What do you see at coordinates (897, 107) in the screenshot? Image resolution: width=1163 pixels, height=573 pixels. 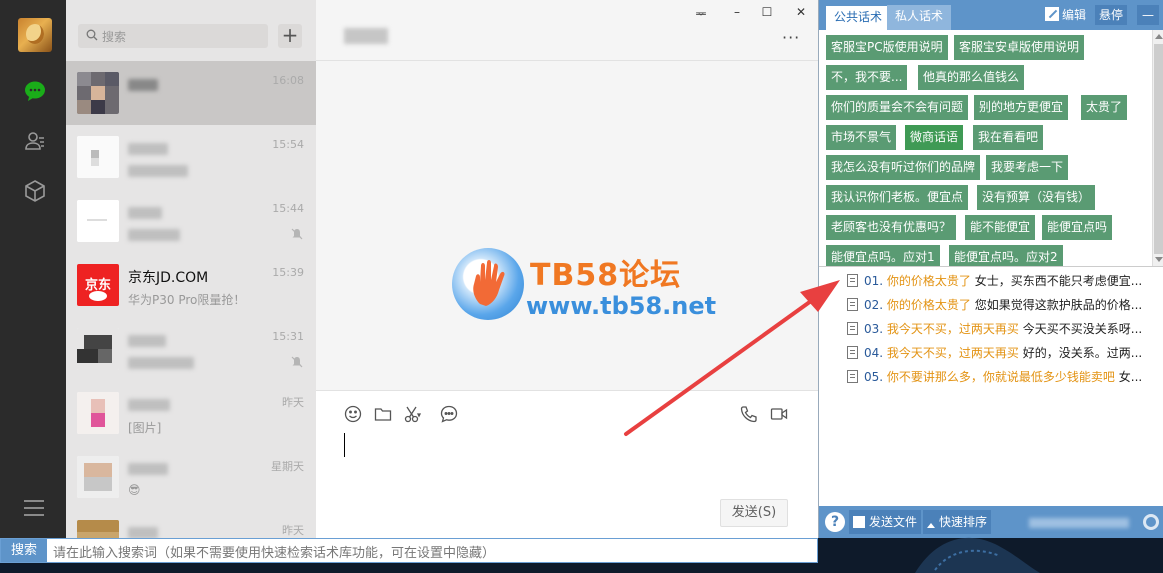 I see `category-tag: 你们的质量会不会有问题` at bounding box center [897, 107].